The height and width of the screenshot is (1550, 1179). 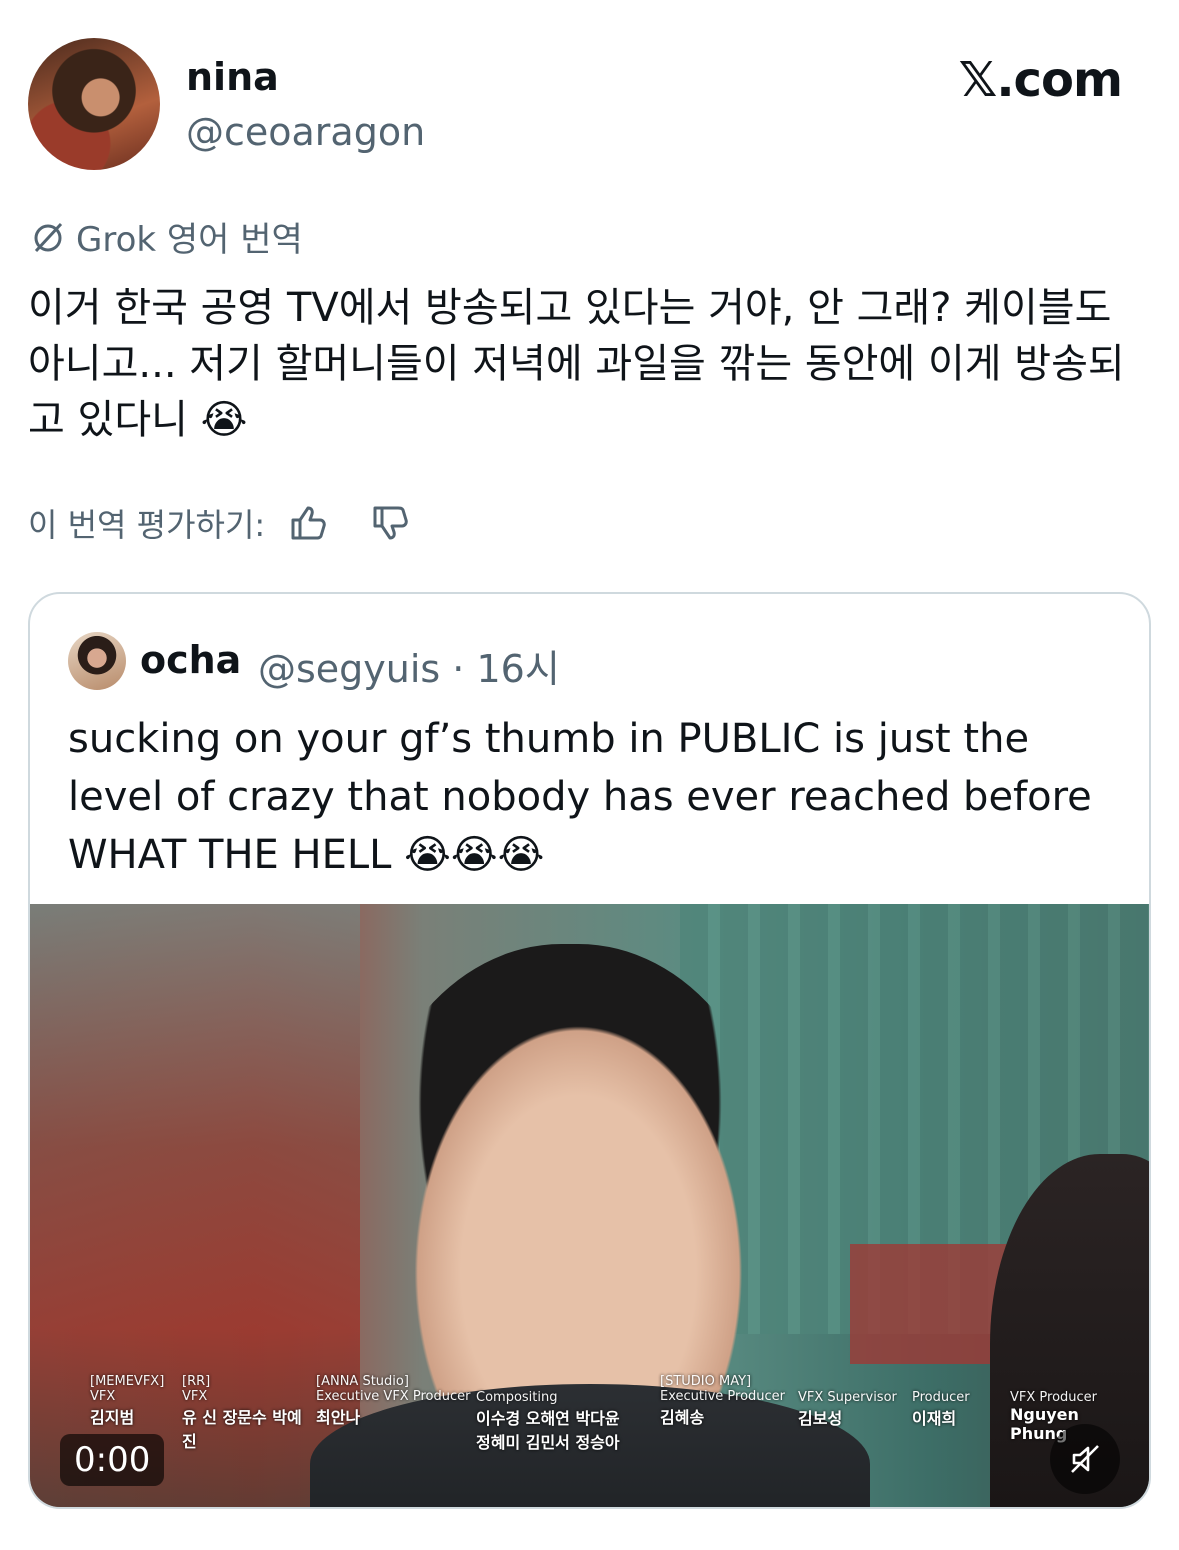 I want to click on translation-label: Grok 영어 번역, so click(x=189, y=240).